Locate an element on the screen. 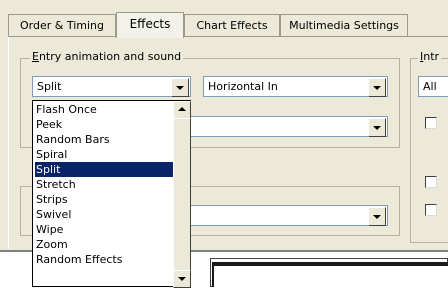  scroll-down-button is located at coordinates (182, 279).